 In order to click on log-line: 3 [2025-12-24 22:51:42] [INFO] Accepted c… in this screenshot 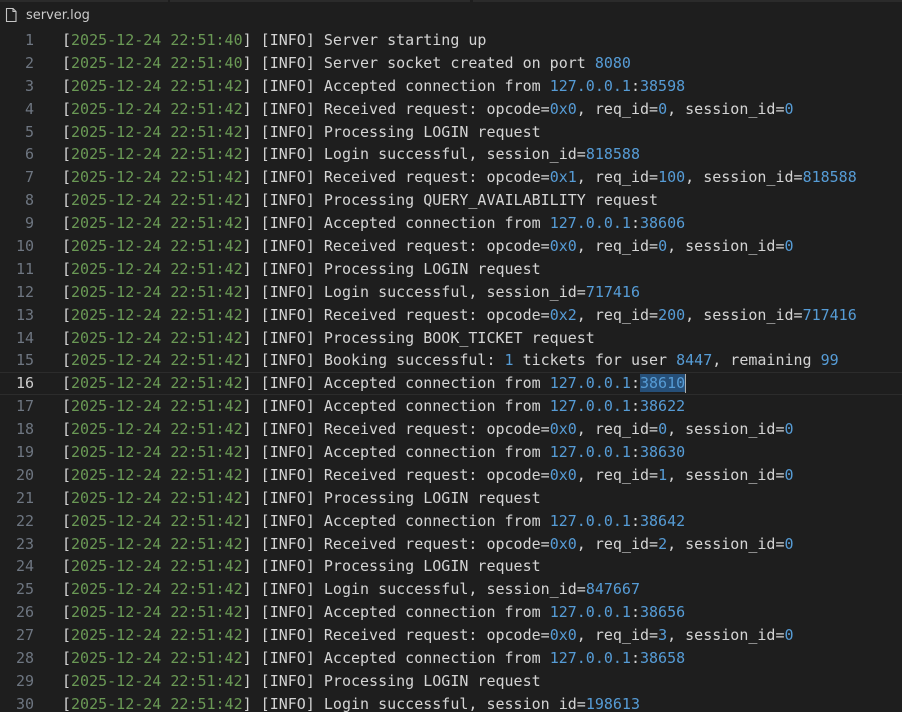, I will do `click(451, 86)`.